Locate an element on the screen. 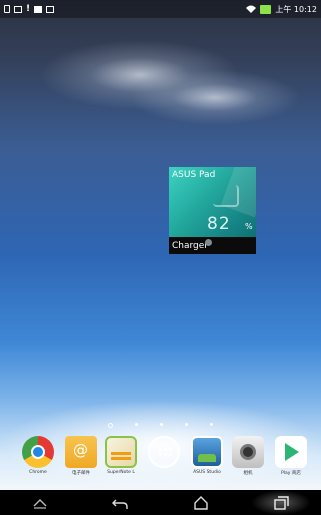 This screenshot has height=515, width=321. page-indicator is located at coordinates (160, 425).